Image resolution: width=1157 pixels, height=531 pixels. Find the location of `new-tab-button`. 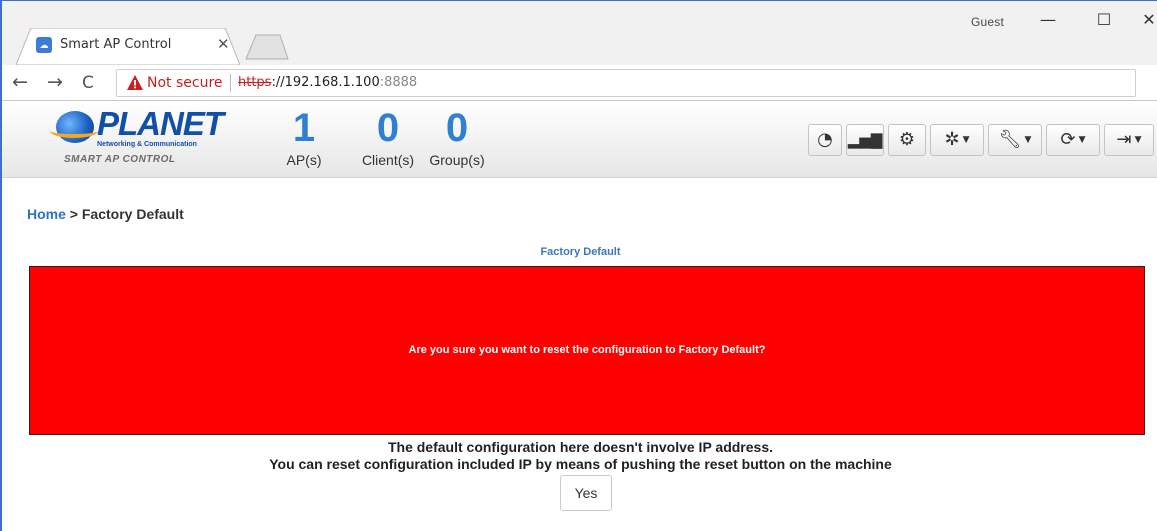

new-tab-button is located at coordinates (267, 47).